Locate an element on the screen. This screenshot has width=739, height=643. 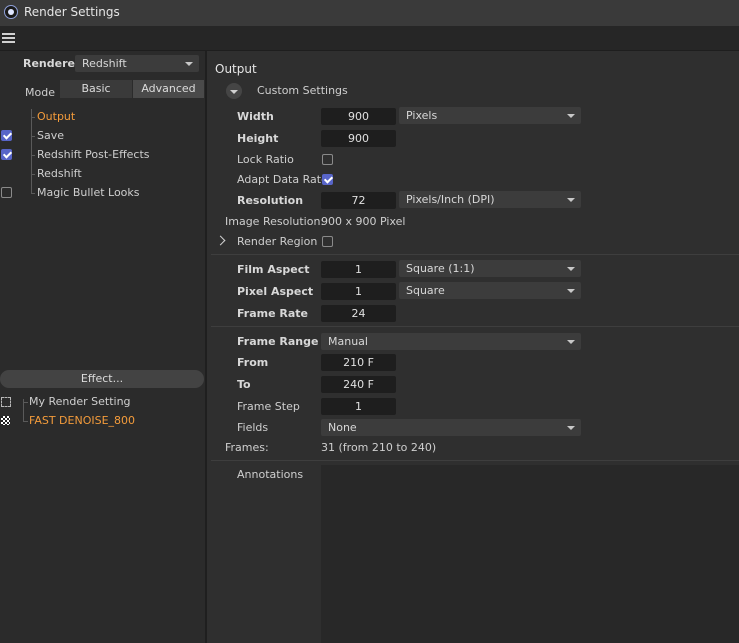
resolution-field: 72 is located at coordinates (358, 200).